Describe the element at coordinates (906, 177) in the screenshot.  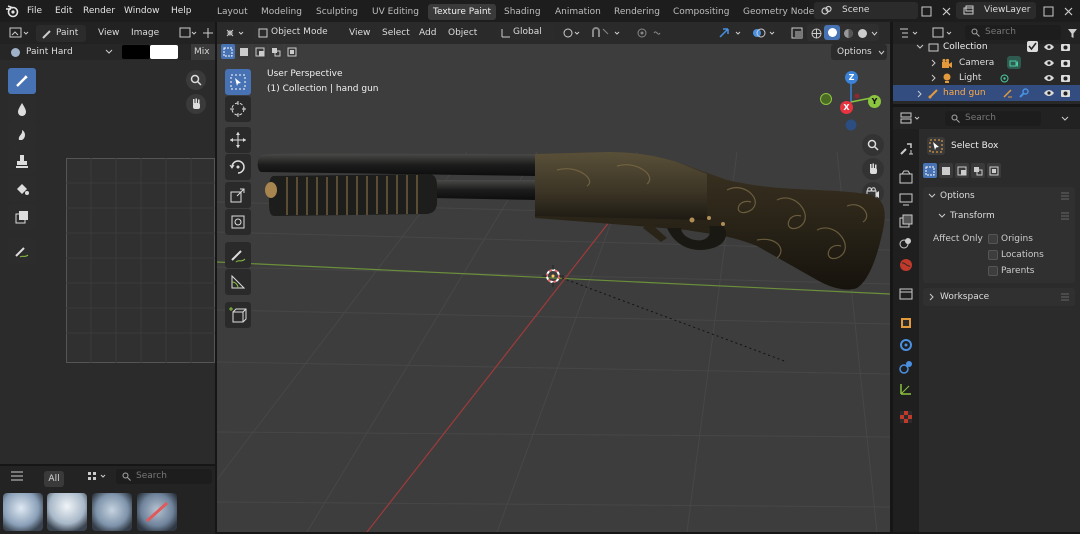
I see `render-tab-icon` at that location.